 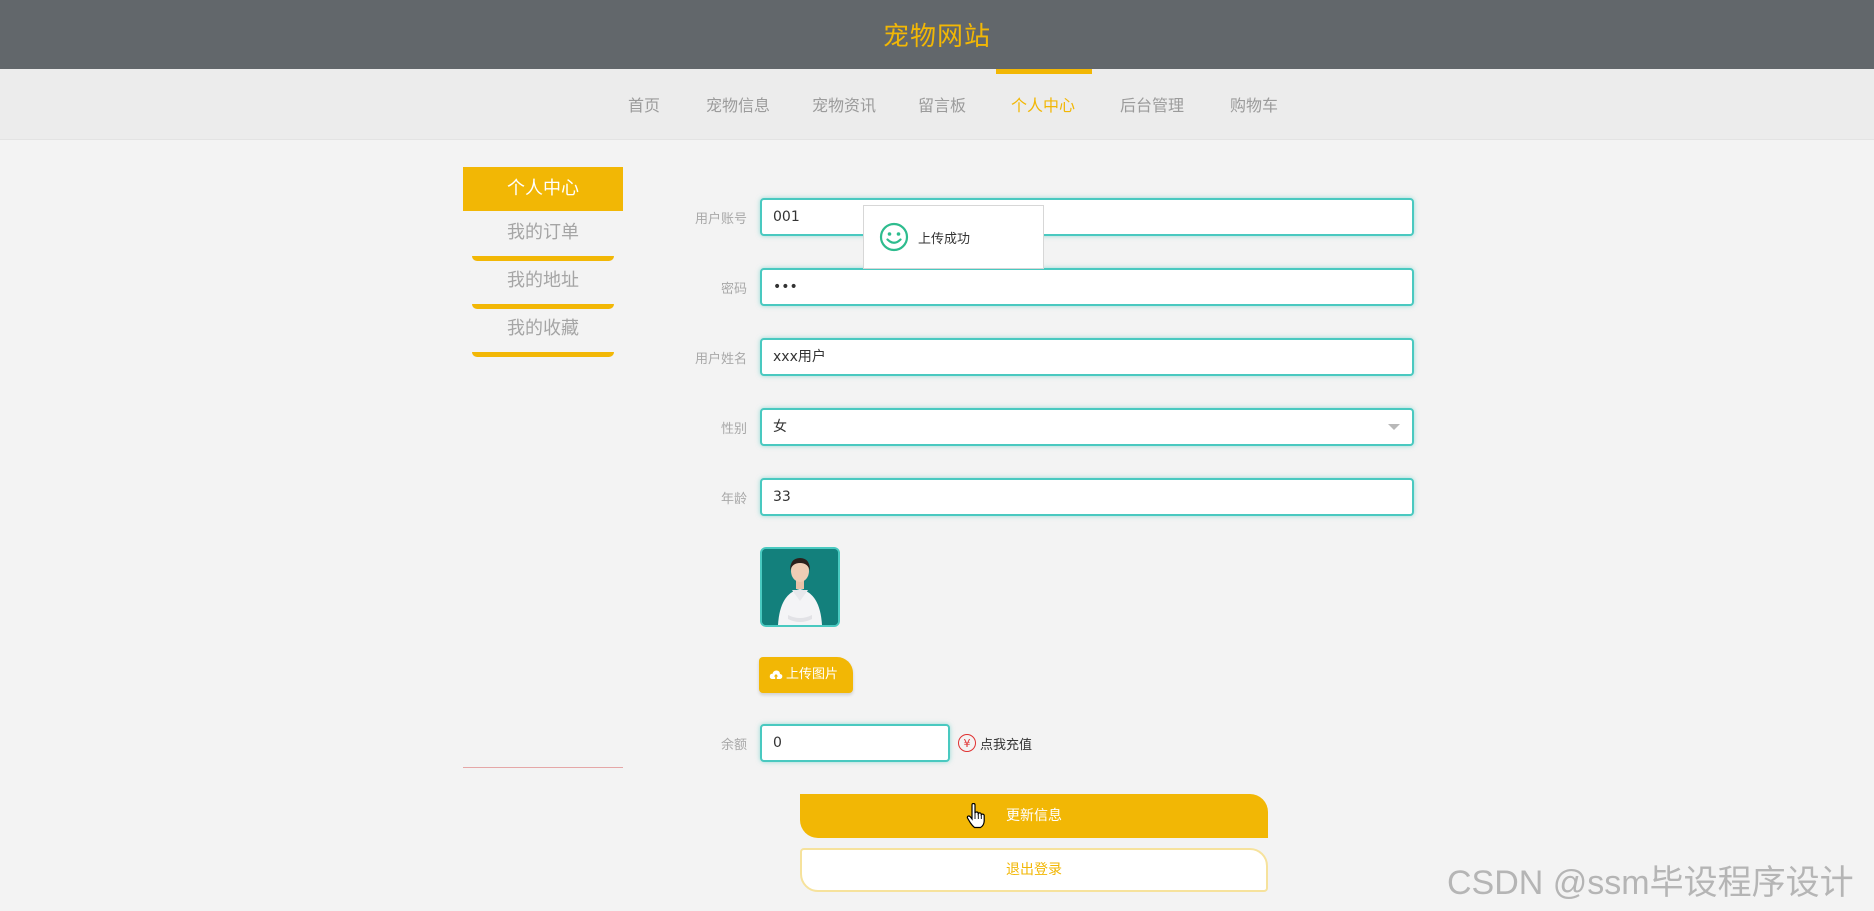 What do you see at coordinates (967, 743) in the screenshot?
I see `yen-icon: ¥` at bounding box center [967, 743].